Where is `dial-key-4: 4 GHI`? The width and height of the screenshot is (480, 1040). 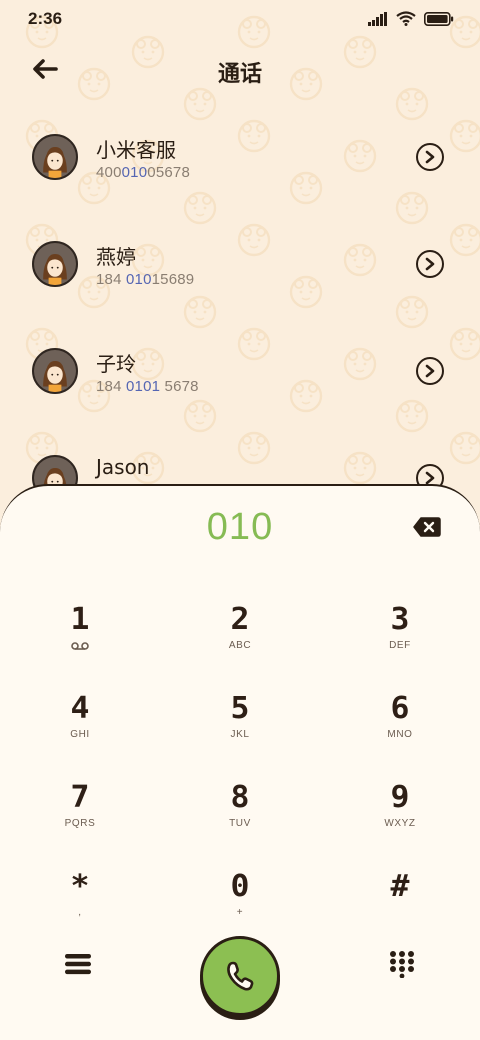 dial-key-4: 4 GHI is located at coordinates (80, 733).